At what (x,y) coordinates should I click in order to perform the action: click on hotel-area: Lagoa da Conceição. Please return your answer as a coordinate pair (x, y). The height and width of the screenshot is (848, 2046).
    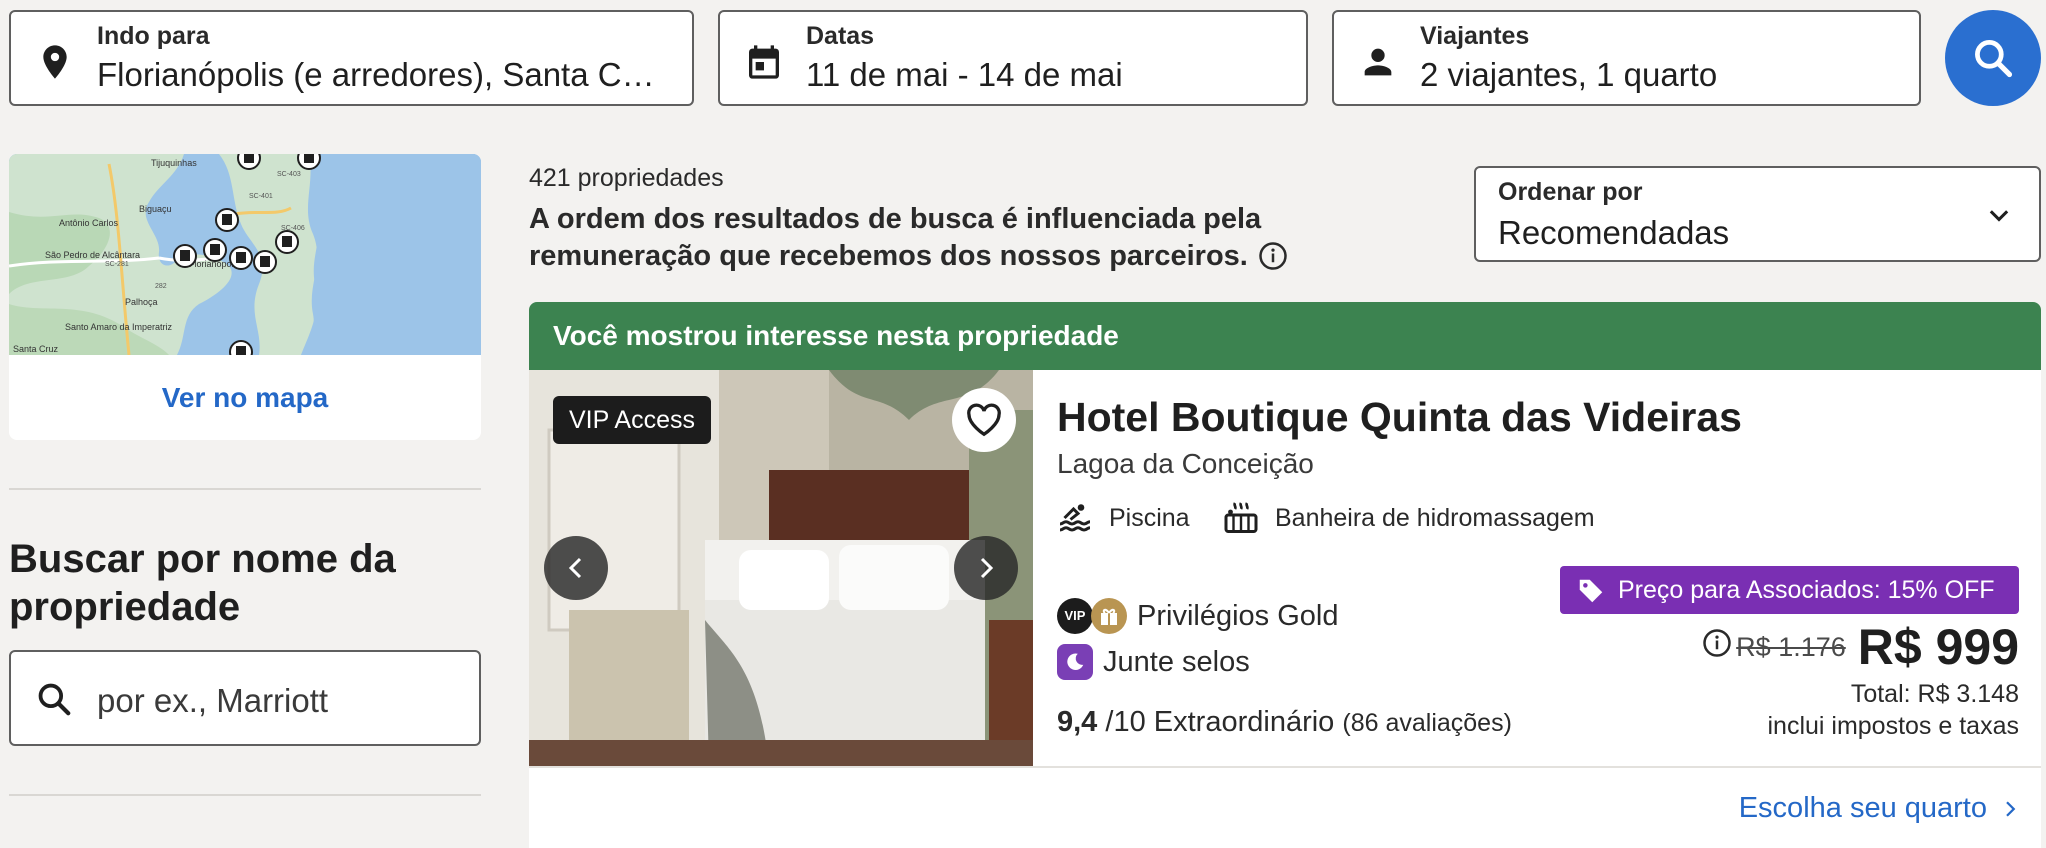
    Looking at the image, I should click on (1185, 463).